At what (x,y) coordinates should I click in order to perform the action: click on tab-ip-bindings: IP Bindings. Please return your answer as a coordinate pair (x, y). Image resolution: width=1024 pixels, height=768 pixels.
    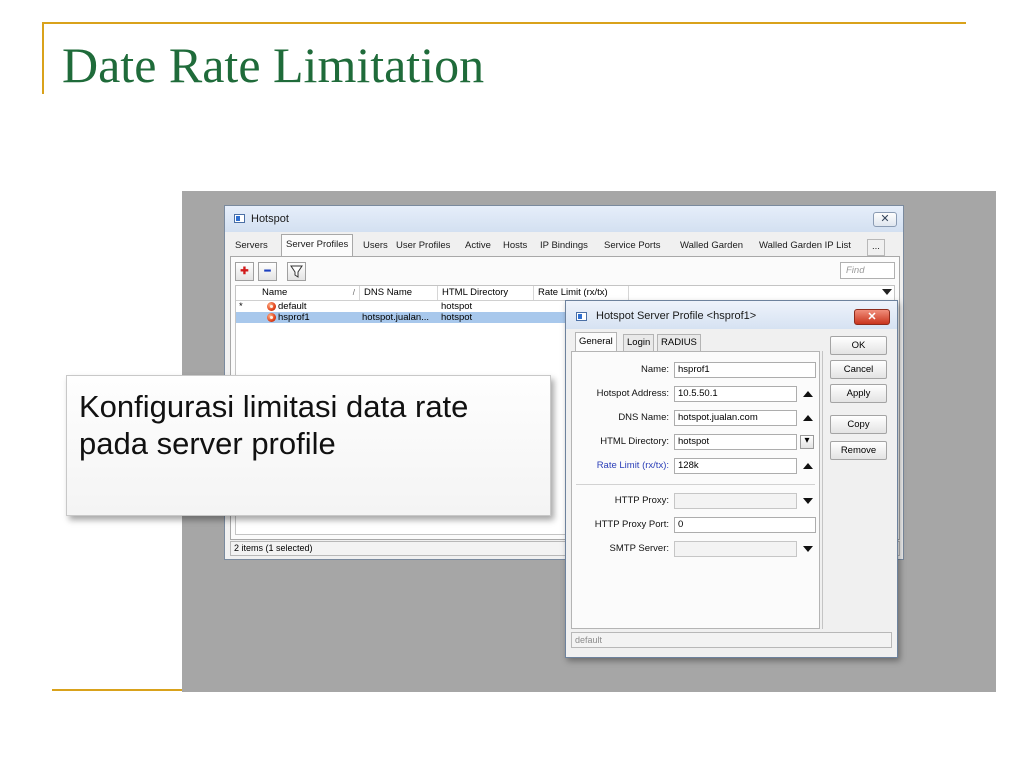
    Looking at the image, I should click on (564, 246).